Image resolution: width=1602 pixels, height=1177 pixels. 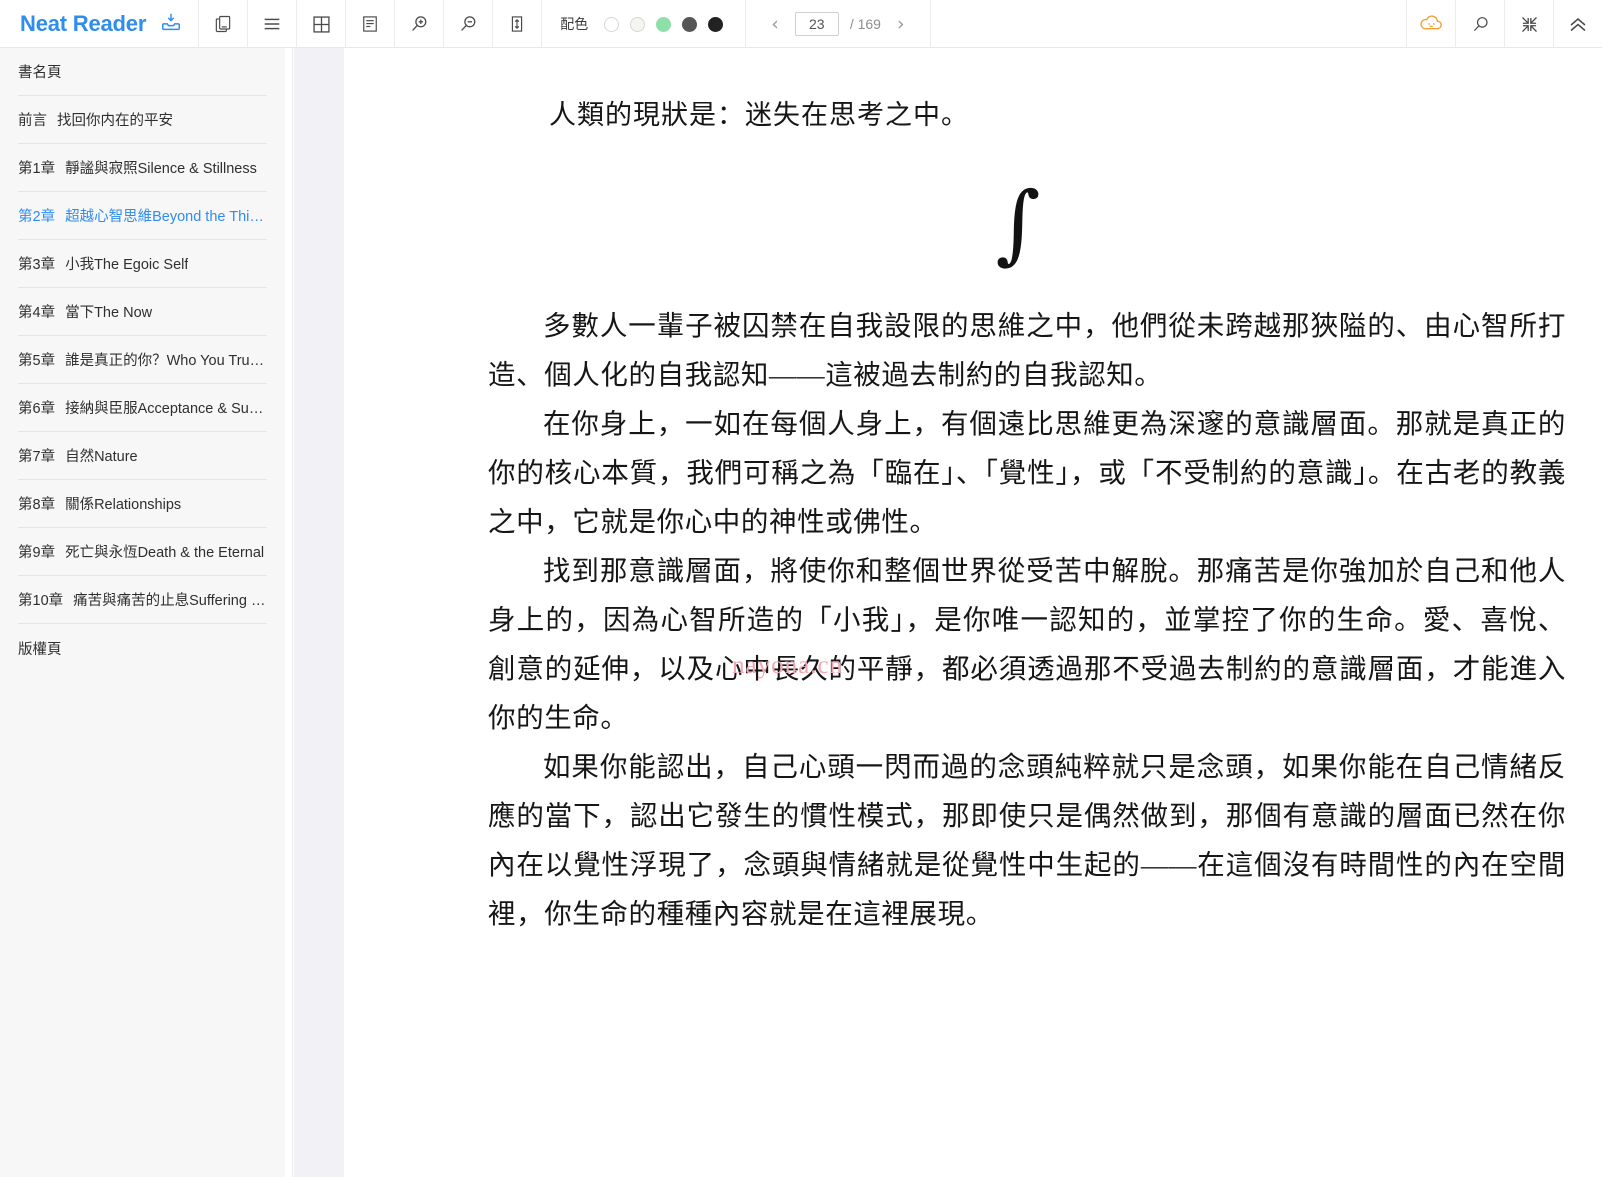 What do you see at coordinates (37, 265) in the screenshot?
I see `toc-num: 第3章` at bounding box center [37, 265].